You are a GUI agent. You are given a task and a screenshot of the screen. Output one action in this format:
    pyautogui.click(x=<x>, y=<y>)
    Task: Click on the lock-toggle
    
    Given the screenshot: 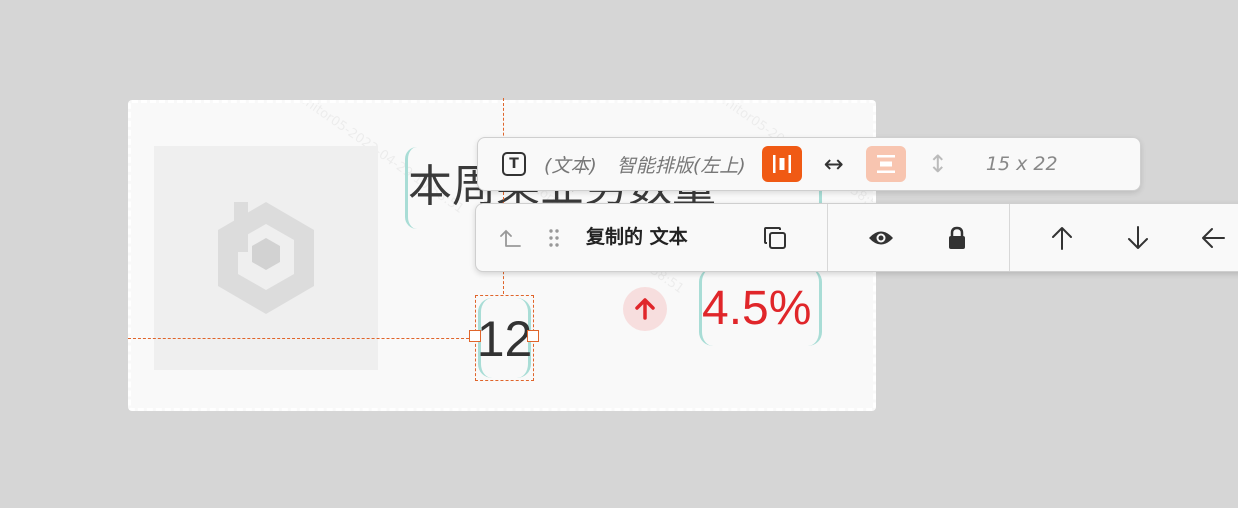 What is the action you would take?
    pyautogui.click(x=957, y=237)
    